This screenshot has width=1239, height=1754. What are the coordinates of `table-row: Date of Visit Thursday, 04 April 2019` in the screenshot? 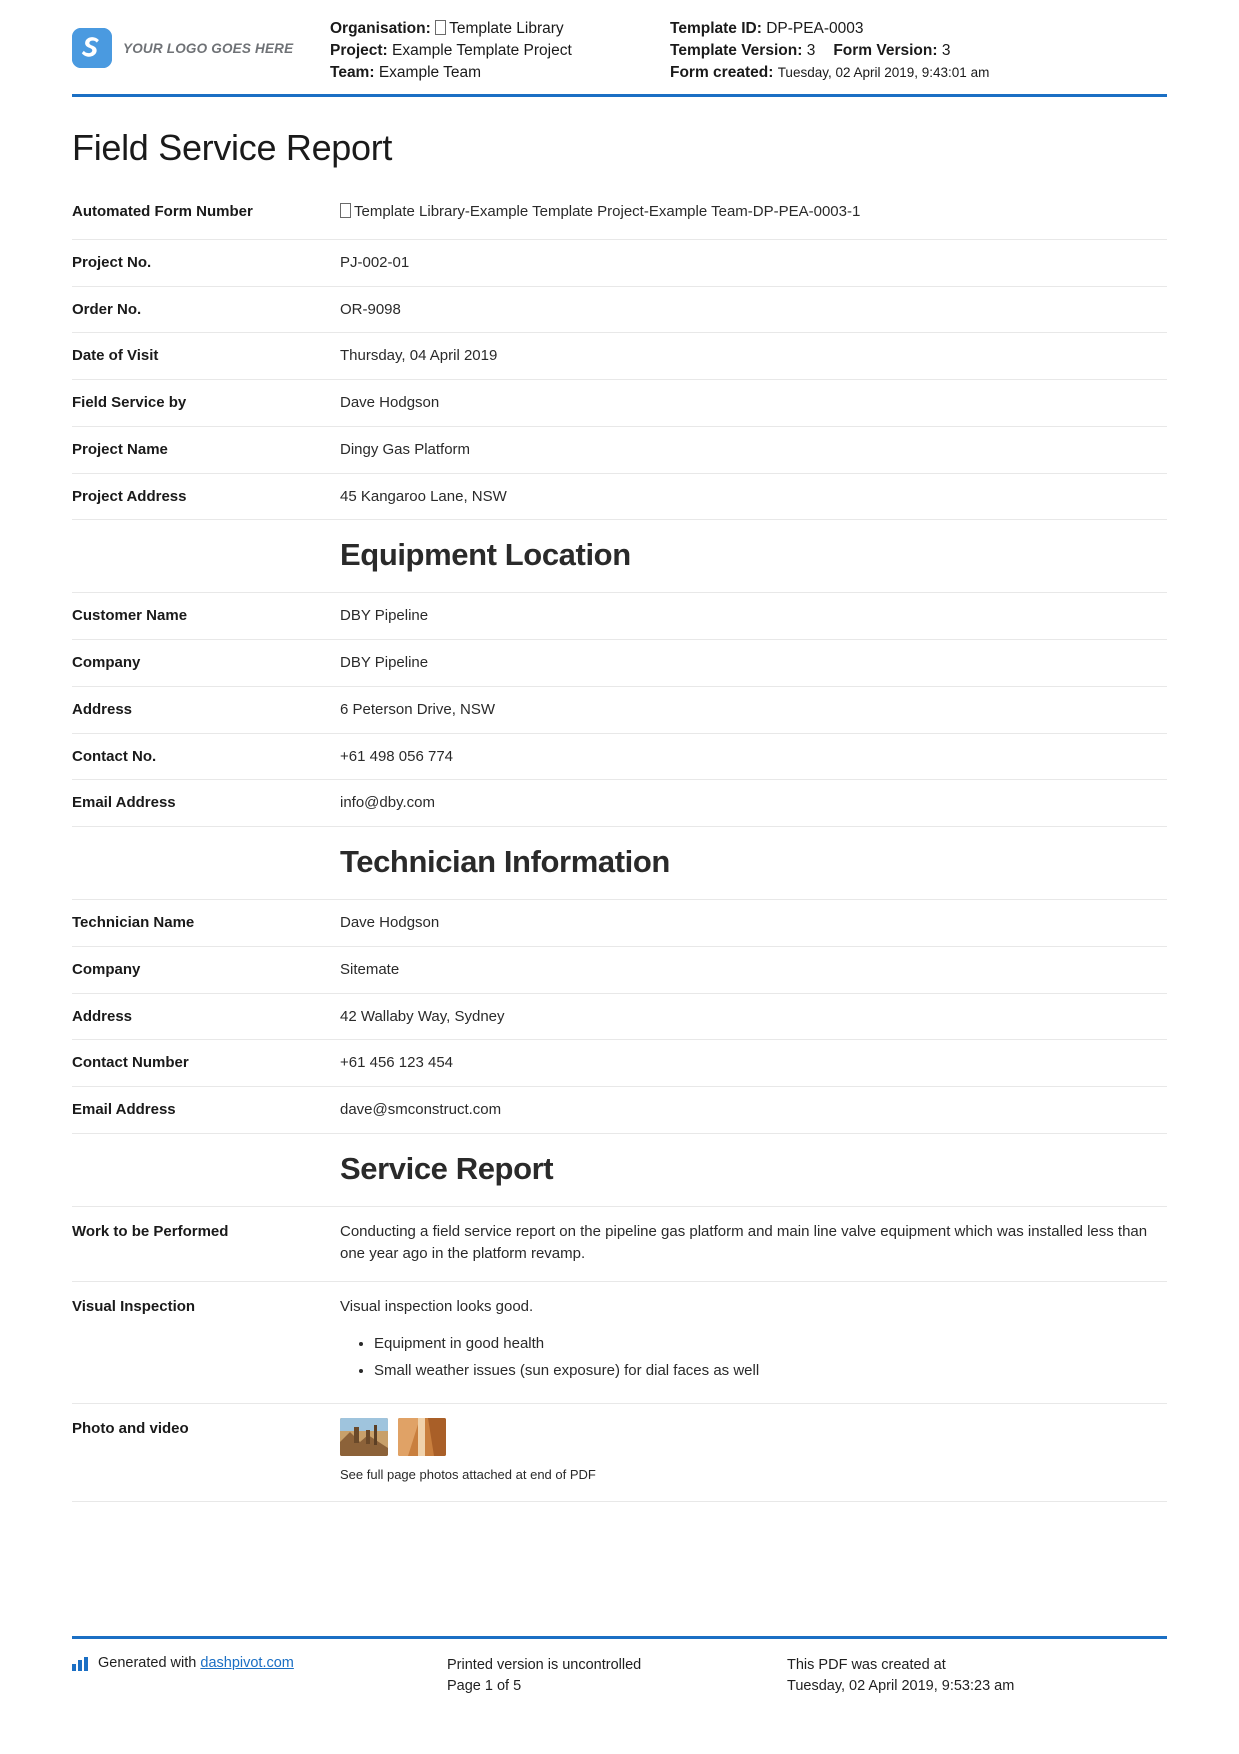 It's located at (619, 356).